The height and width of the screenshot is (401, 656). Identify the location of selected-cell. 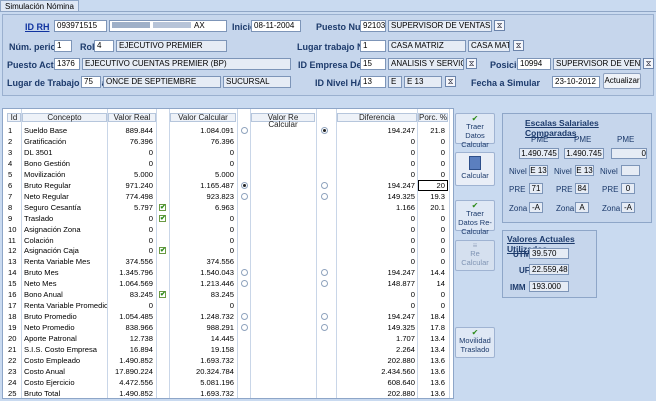
(433, 185).